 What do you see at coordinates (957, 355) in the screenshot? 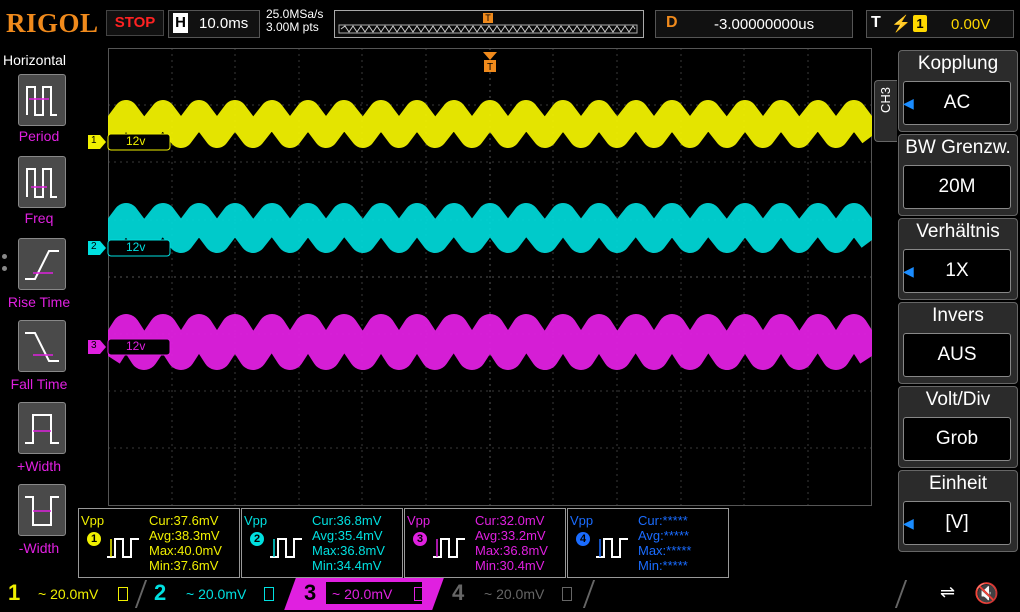
I see `invert-value: AUS` at bounding box center [957, 355].